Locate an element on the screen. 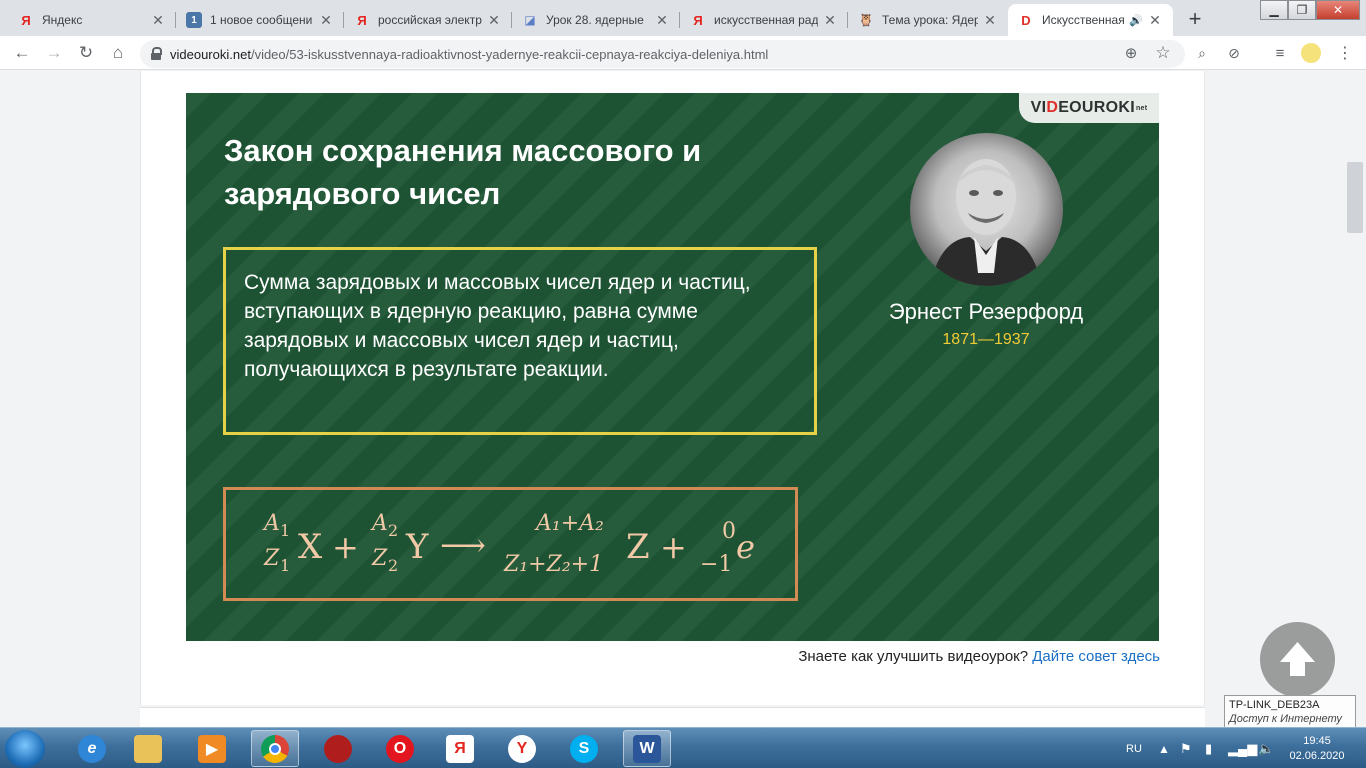 The height and width of the screenshot is (768, 1366). svg-text: X is located at coordinates (310, 547).